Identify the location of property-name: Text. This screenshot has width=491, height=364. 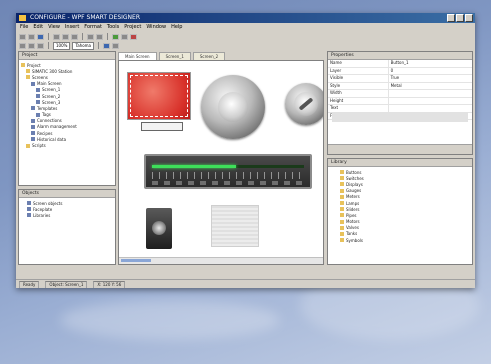
(358, 108).